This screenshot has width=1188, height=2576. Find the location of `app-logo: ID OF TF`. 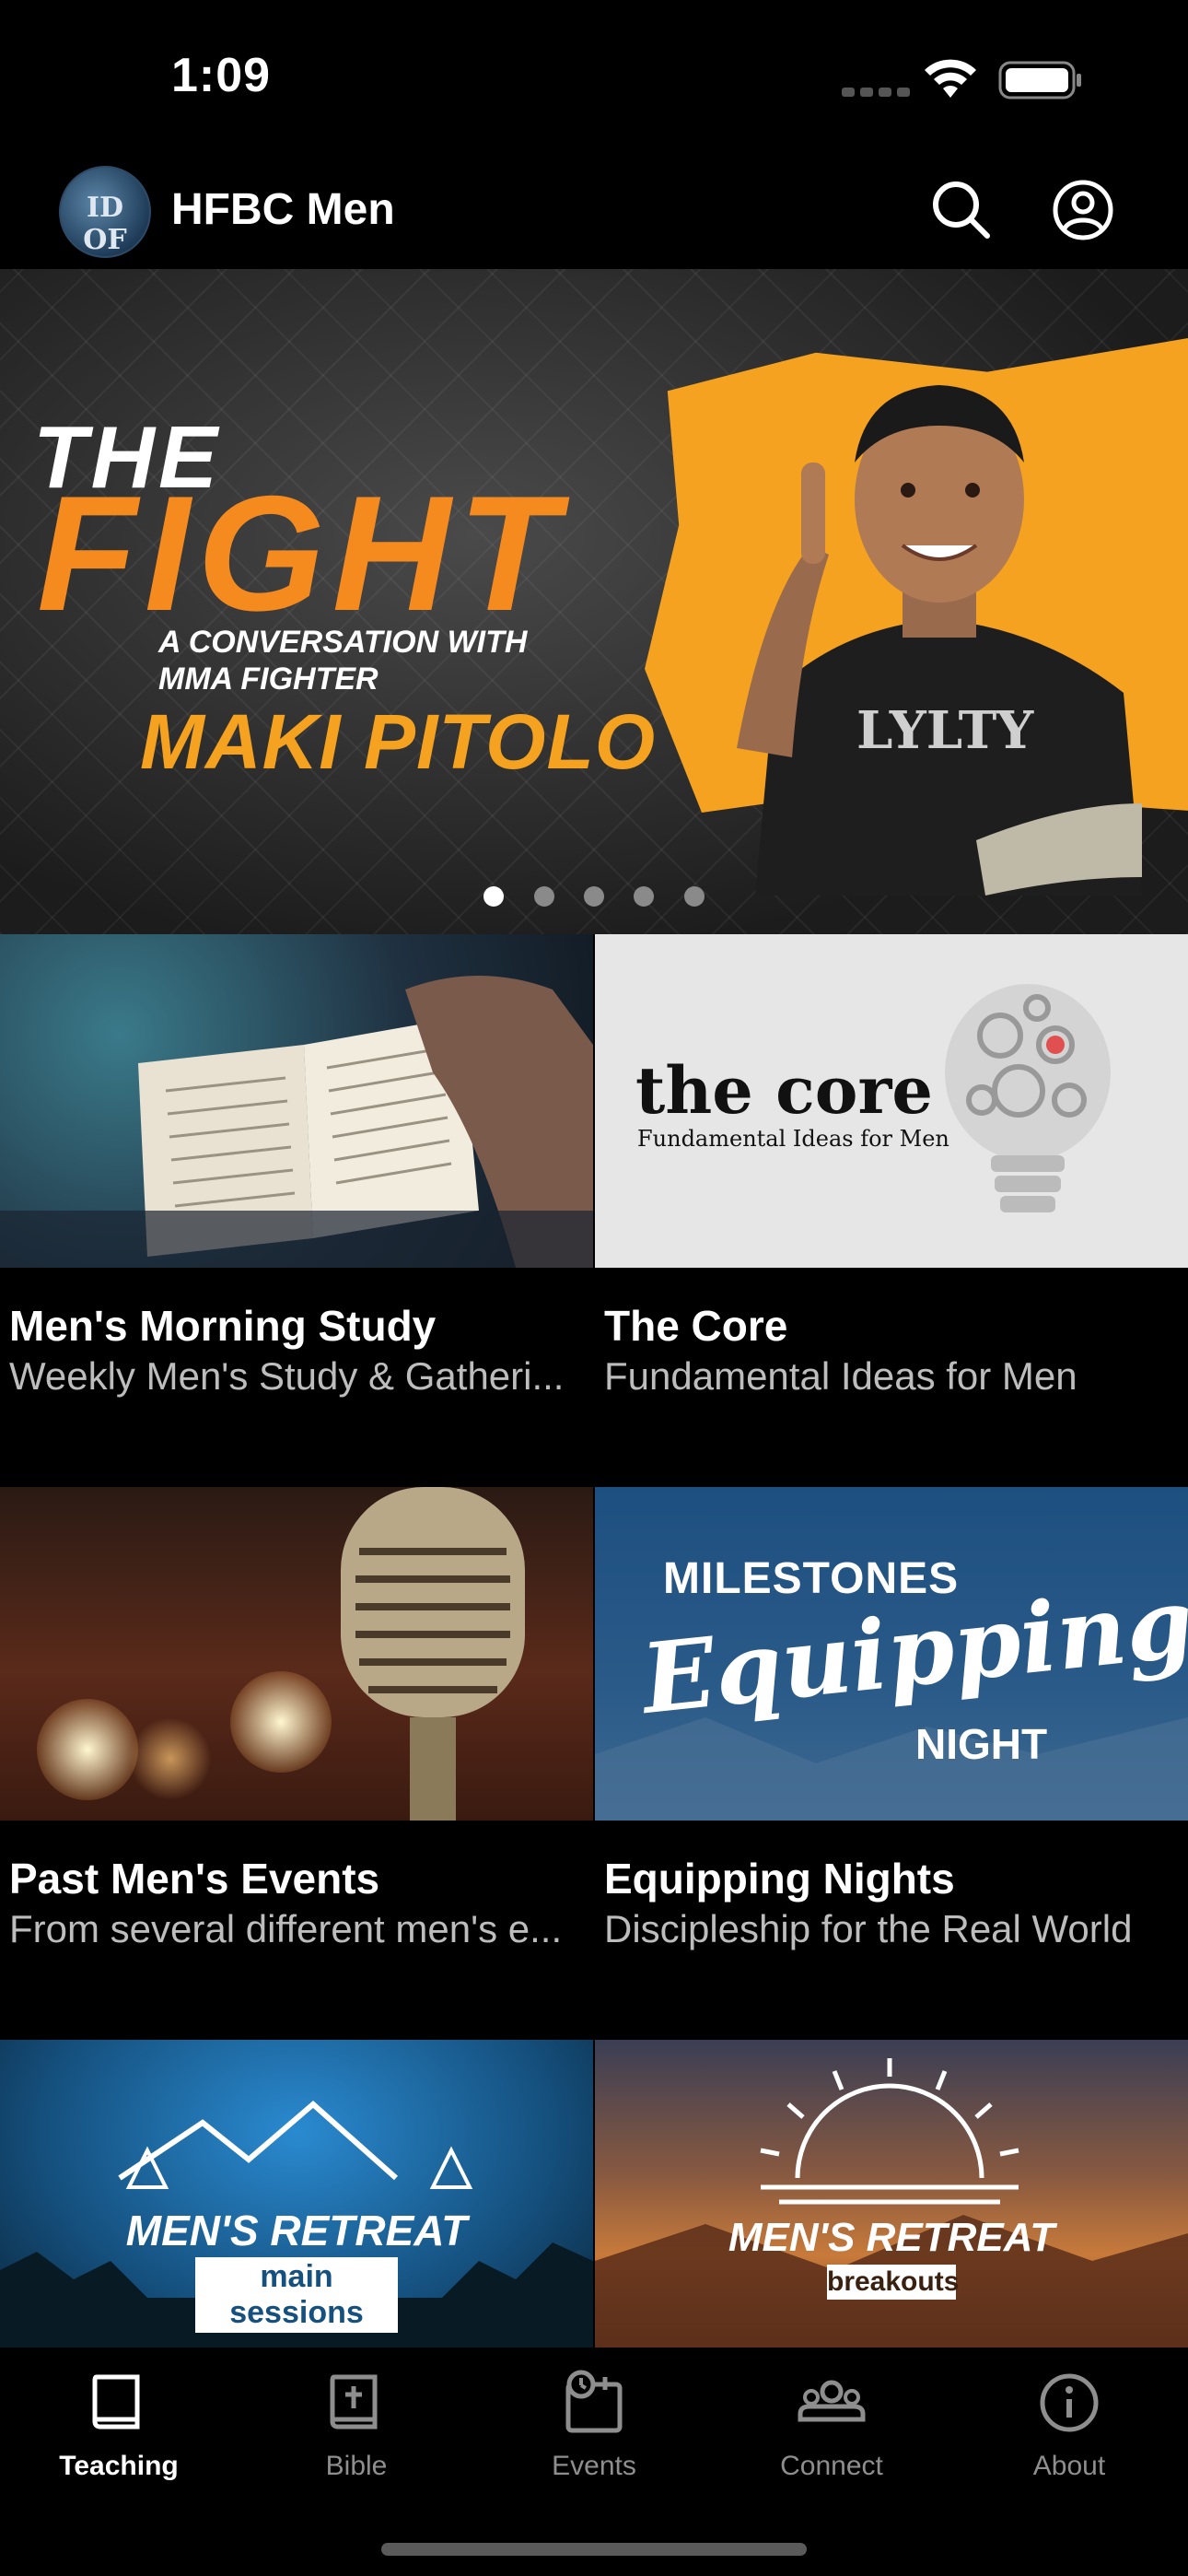

app-logo: ID OF TF is located at coordinates (105, 212).